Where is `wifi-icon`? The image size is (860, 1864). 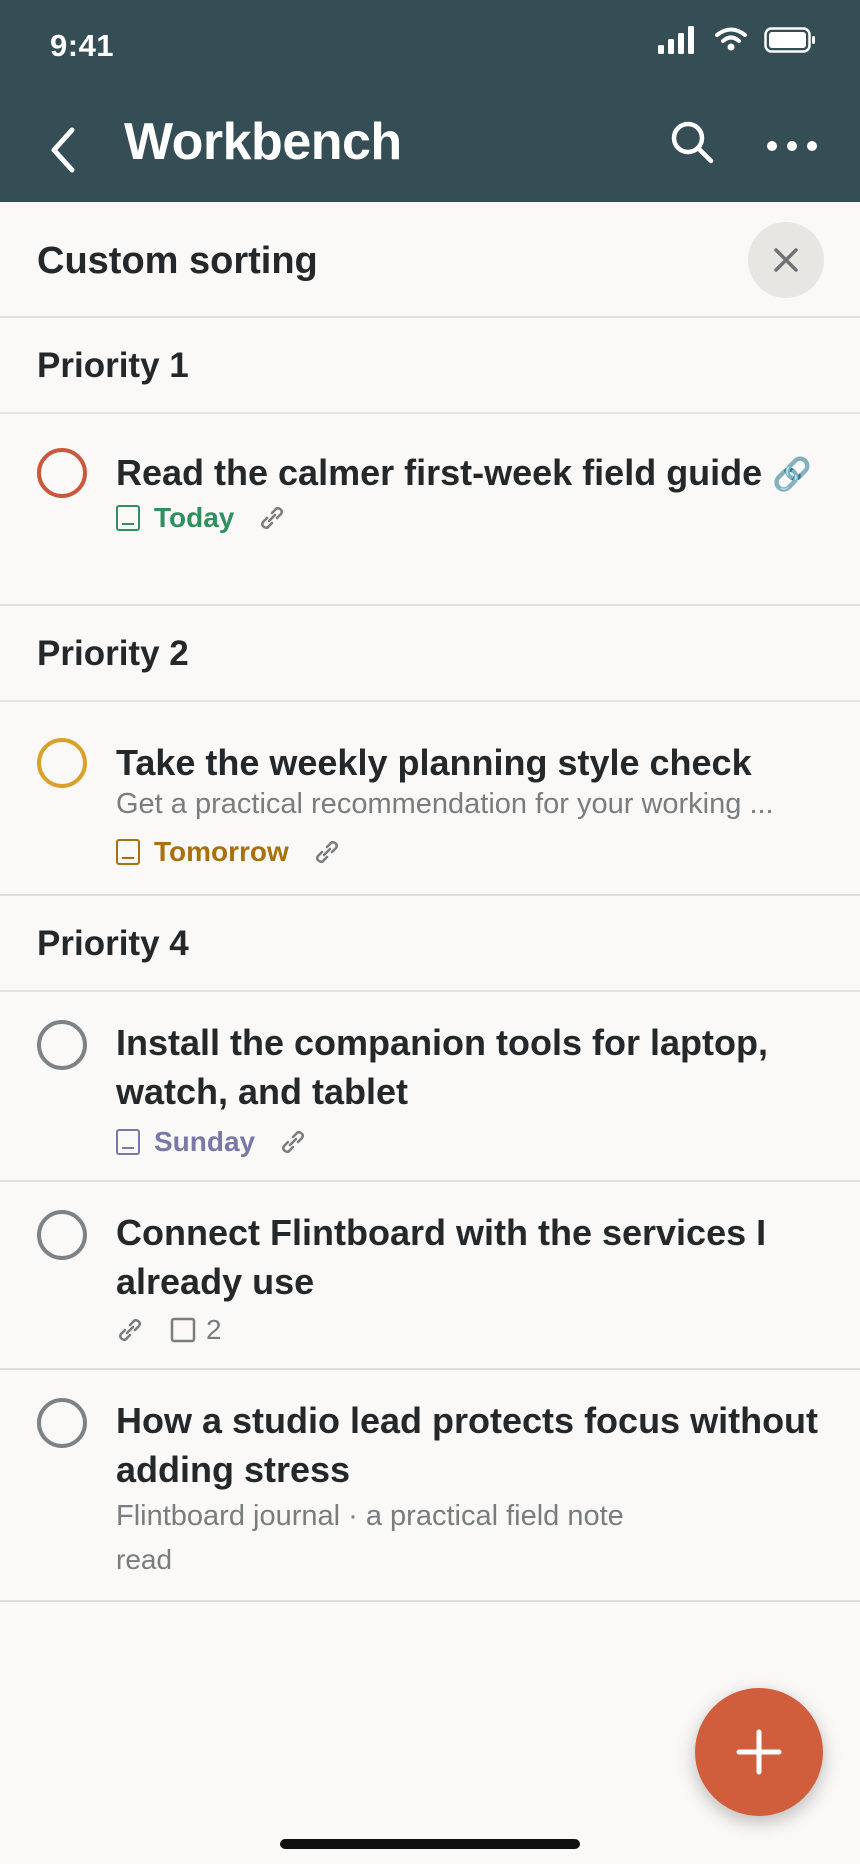 wifi-icon is located at coordinates (731, 39).